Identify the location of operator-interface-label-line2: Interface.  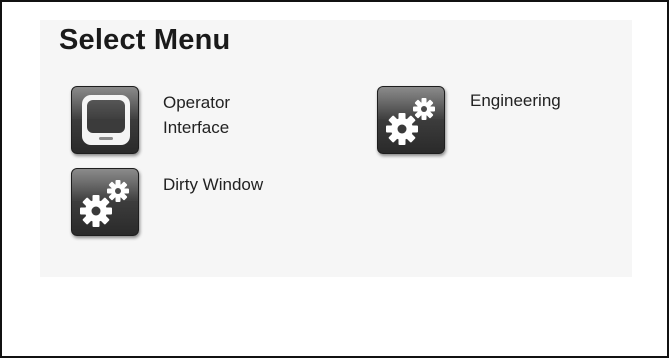
(196, 127).